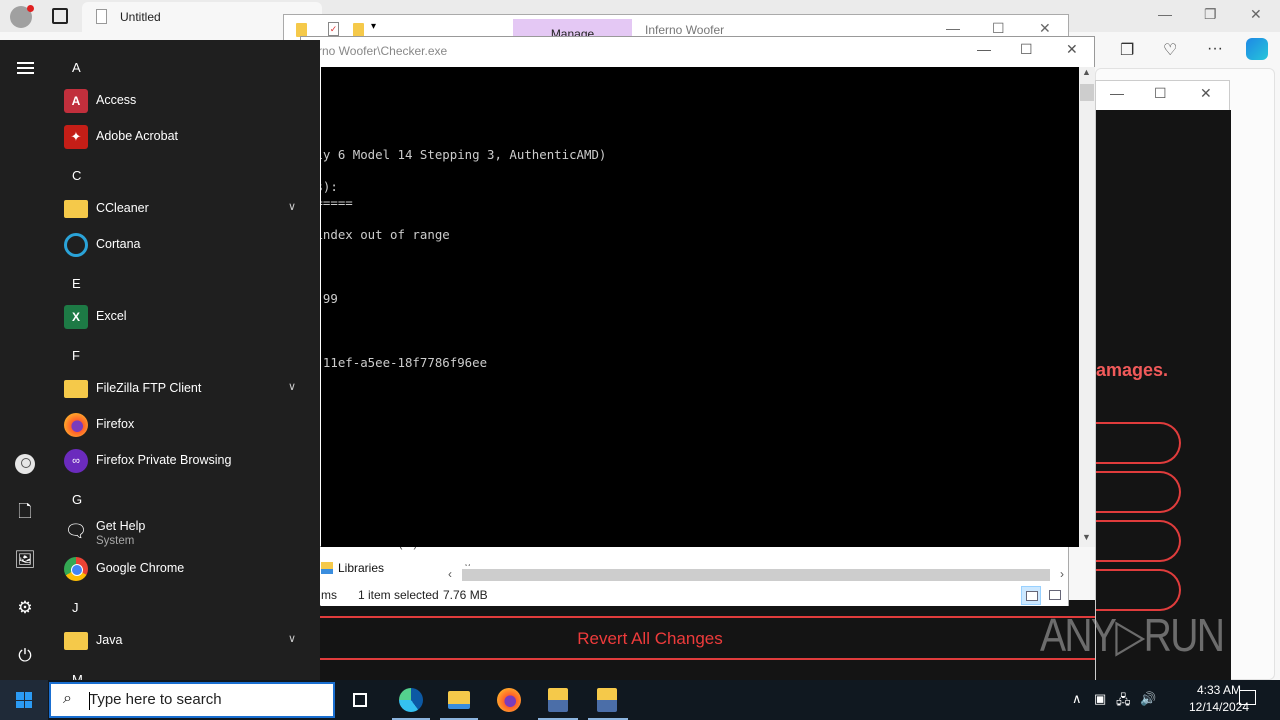  I want to click on letter-header: G, so click(77, 499).